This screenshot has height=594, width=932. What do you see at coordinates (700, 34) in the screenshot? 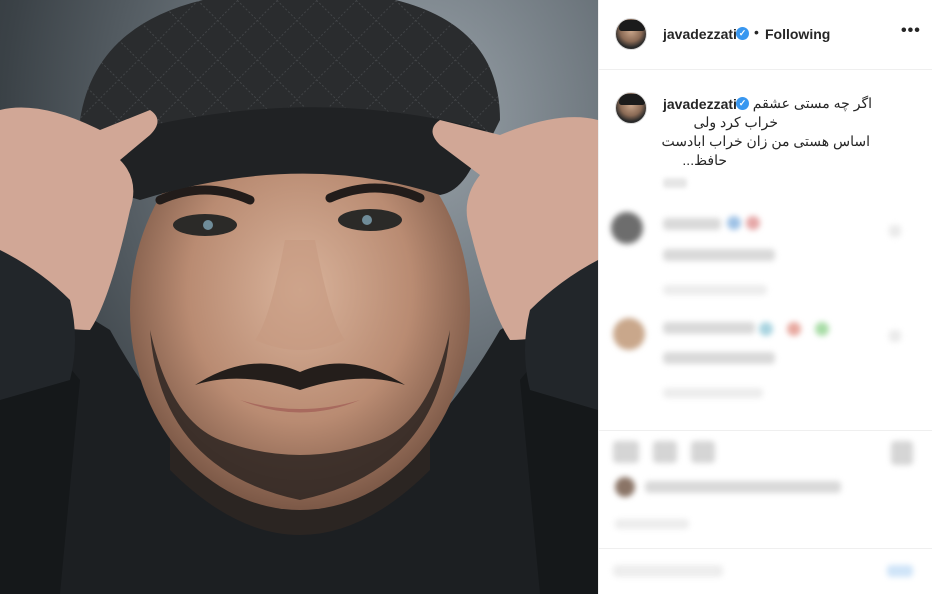
I see `author-username: javadezzati` at bounding box center [700, 34].